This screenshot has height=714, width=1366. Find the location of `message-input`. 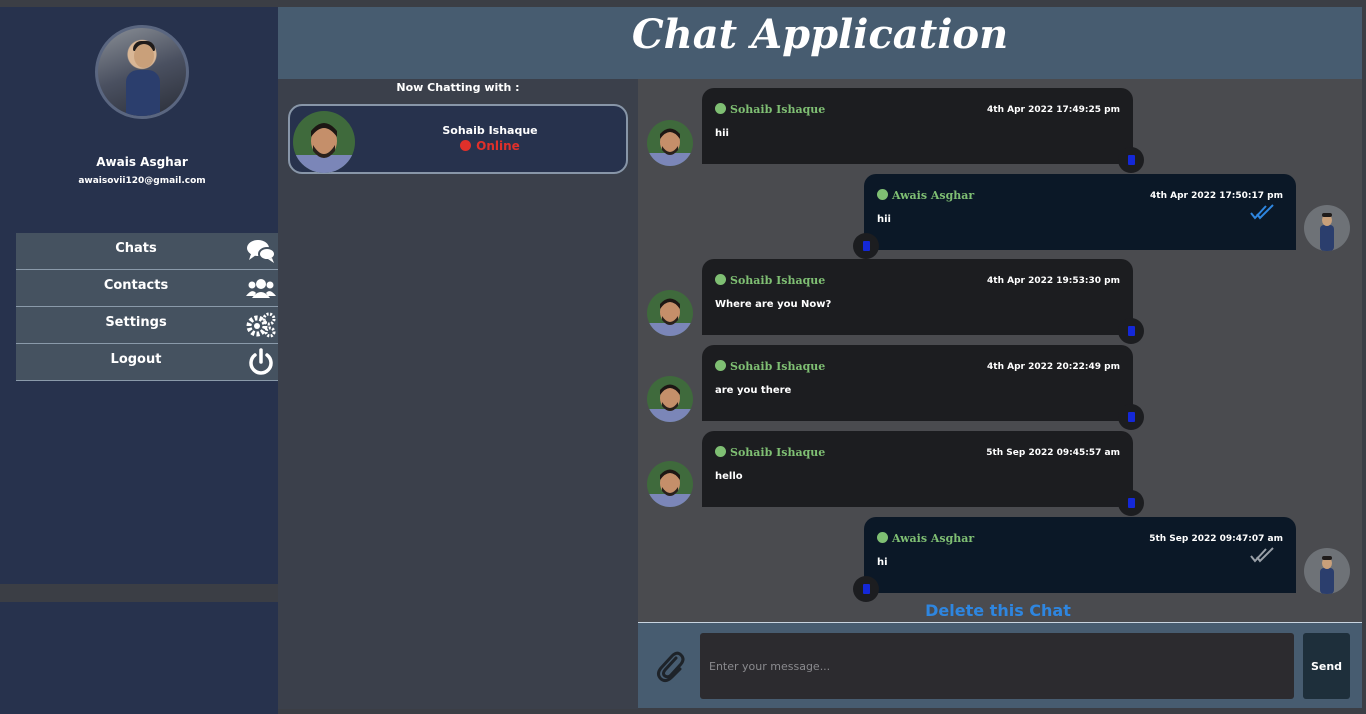

message-input is located at coordinates (997, 666).